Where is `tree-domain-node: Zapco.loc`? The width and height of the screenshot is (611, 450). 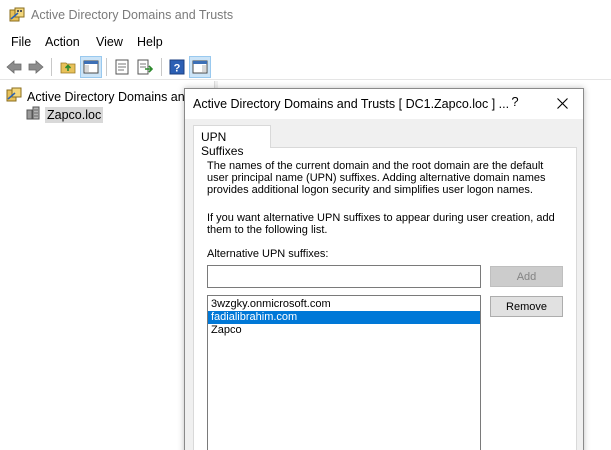
tree-domain-node: Zapco.loc is located at coordinates (64, 114).